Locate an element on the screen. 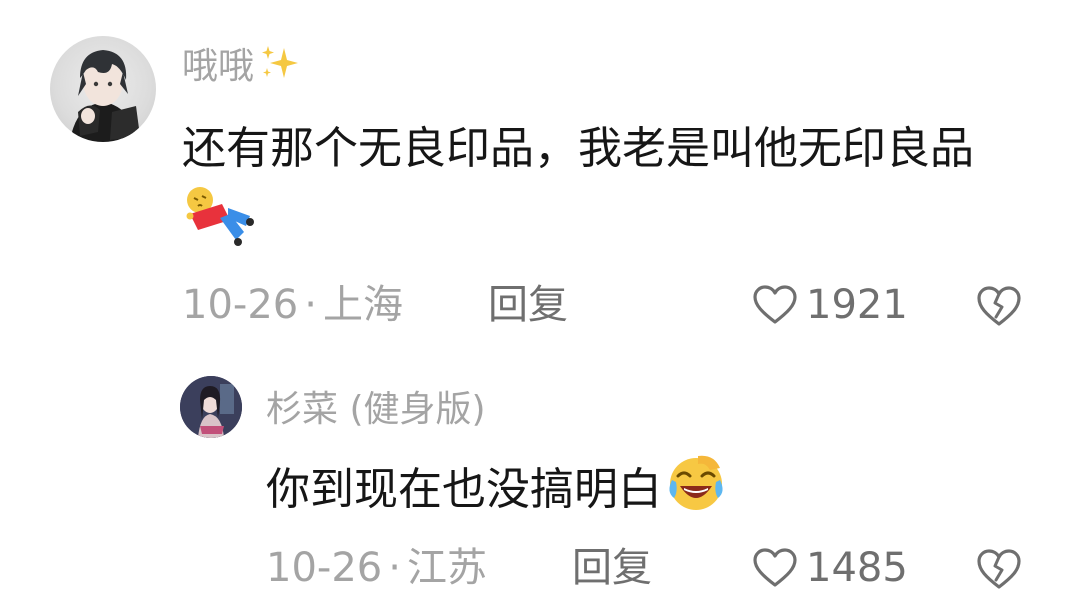 This screenshot has width=1080, height=607. comment-text: 还有那个无良印品，我老是叫他无印良品 is located at coordinates (578, 148).